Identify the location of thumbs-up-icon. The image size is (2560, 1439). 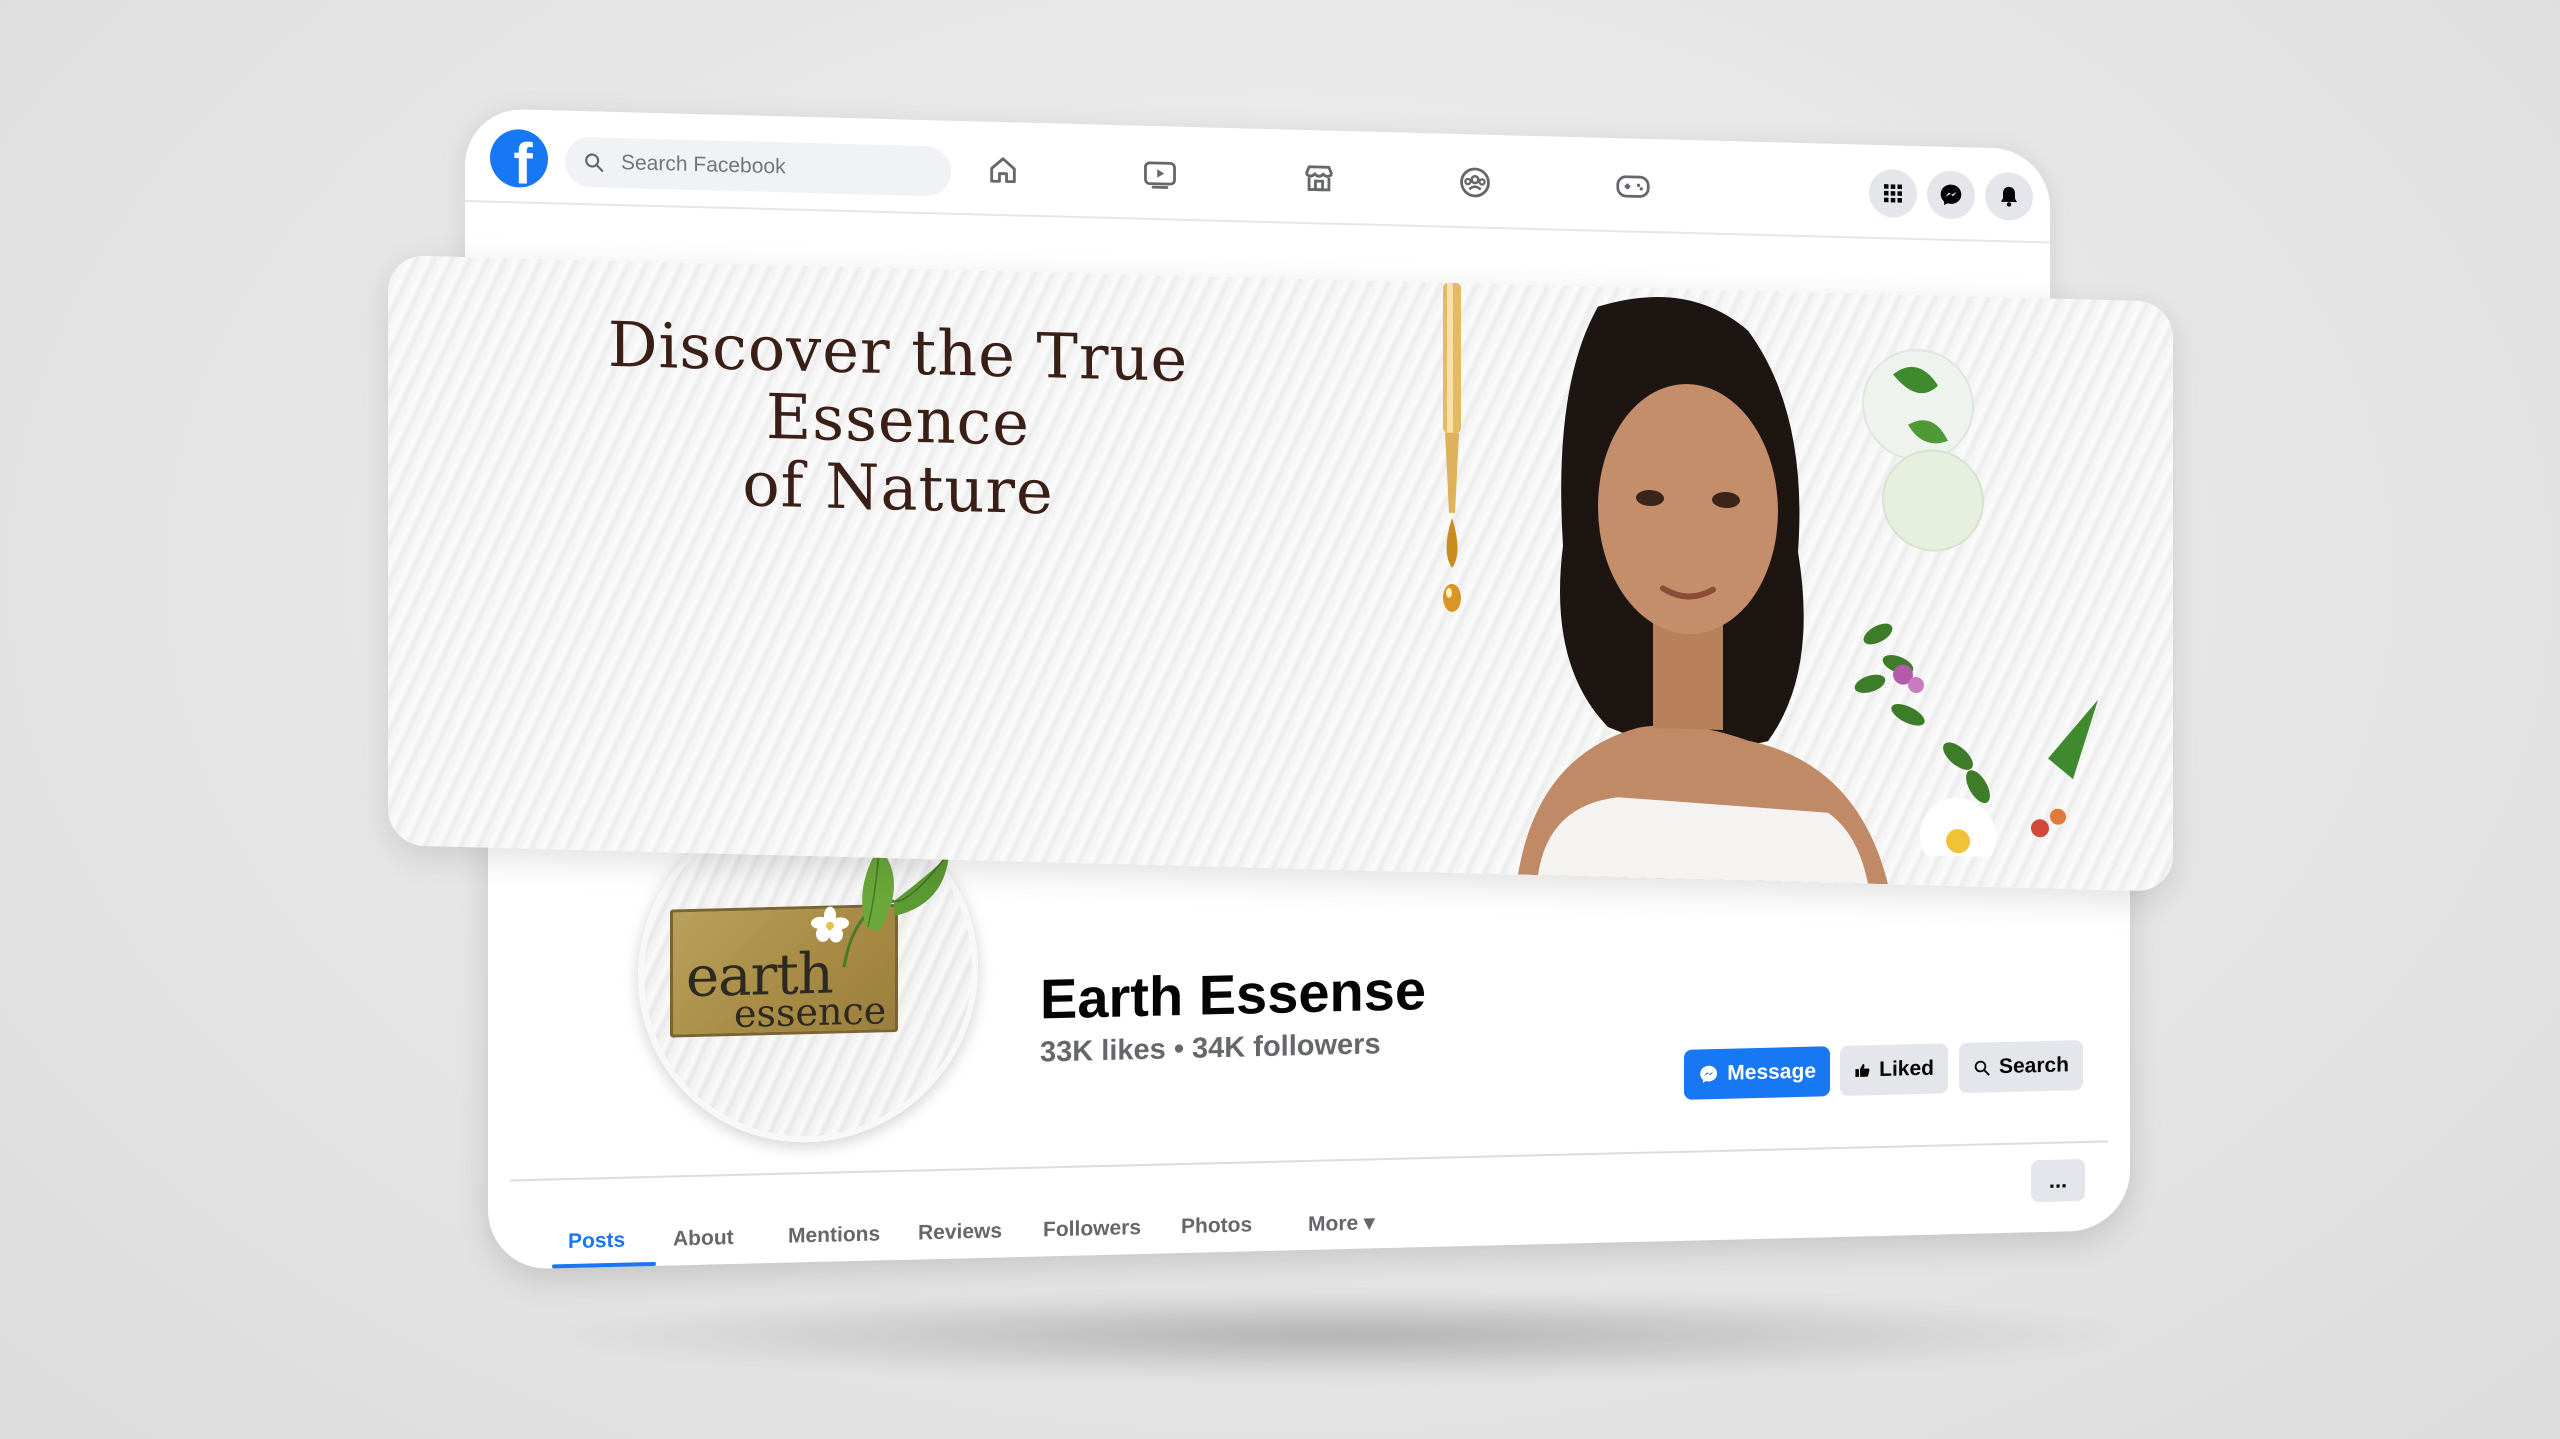
(1862, 1070).